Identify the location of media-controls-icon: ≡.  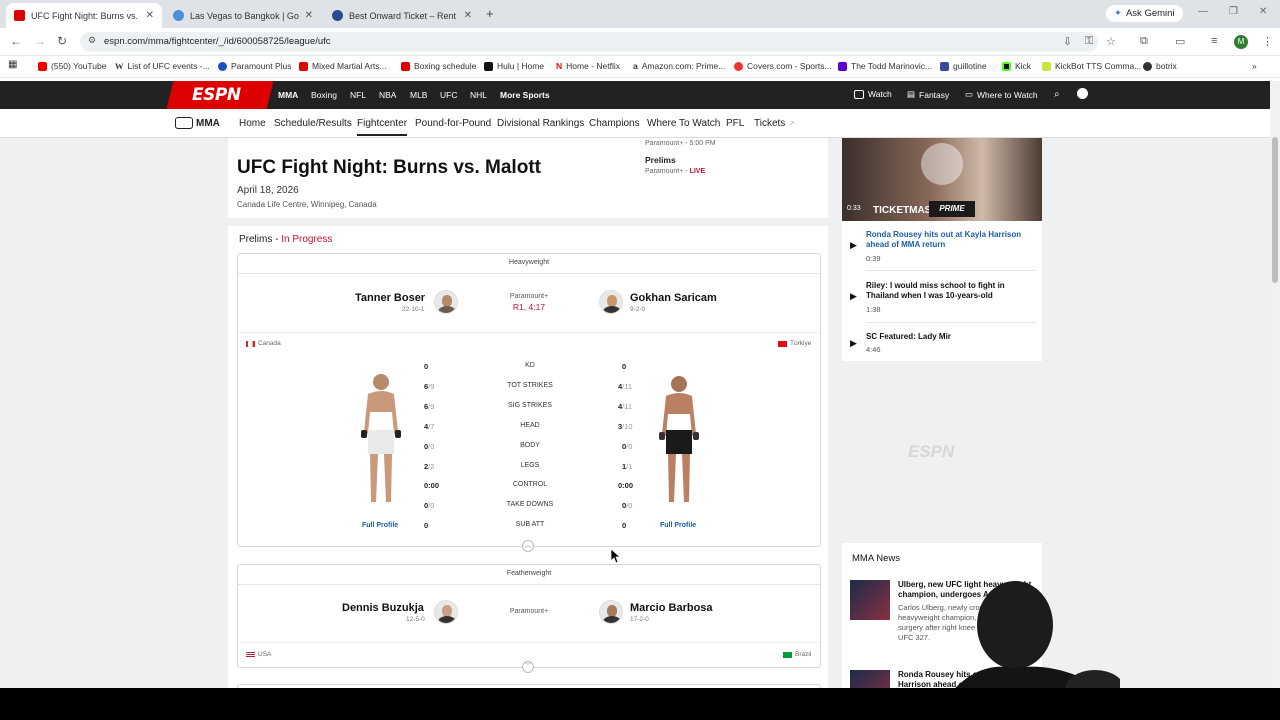
(1214, 41).